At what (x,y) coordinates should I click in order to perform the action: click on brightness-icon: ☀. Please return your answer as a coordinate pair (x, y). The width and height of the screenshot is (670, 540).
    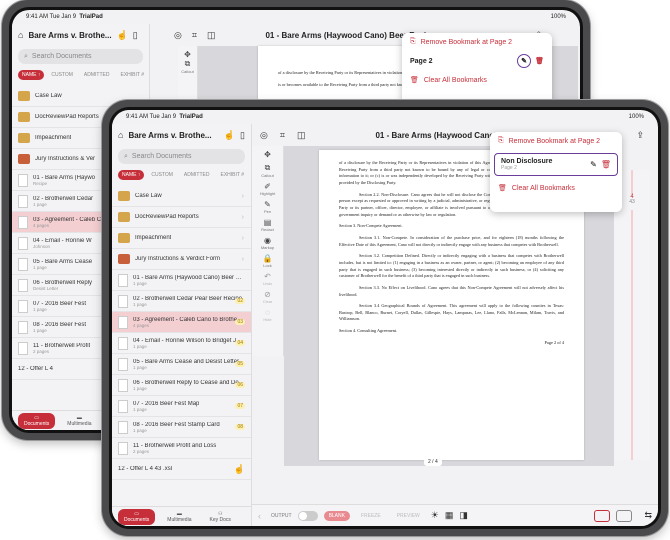
    Looking at the image, I should click on (435, 515).